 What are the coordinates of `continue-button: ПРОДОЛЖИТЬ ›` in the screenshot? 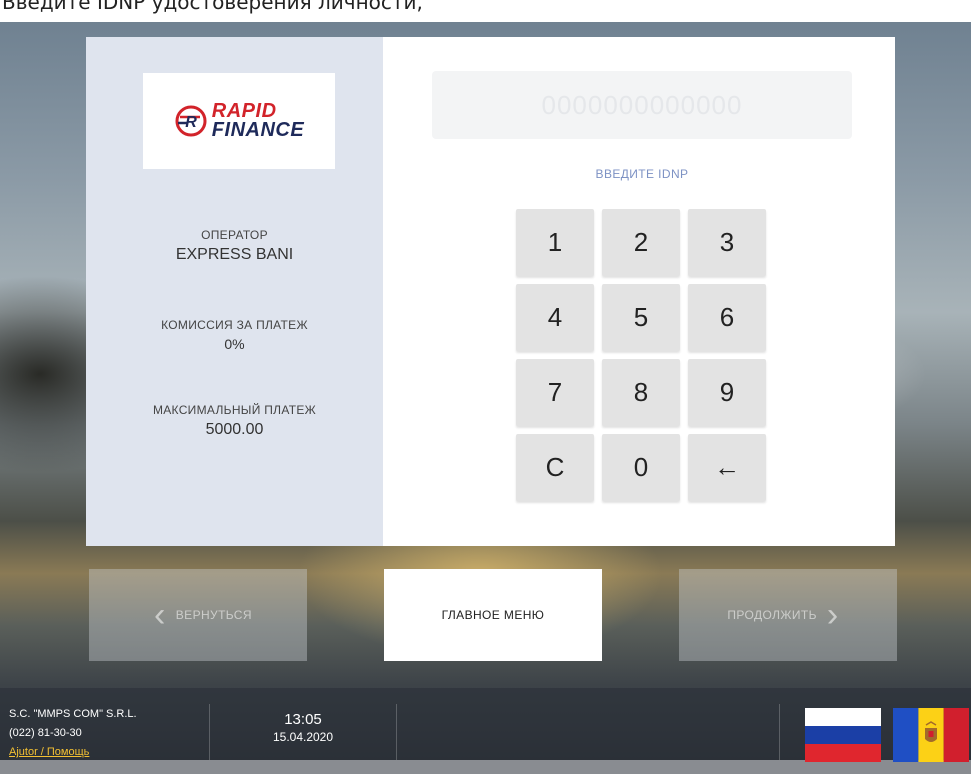 It's located at (788, 615).